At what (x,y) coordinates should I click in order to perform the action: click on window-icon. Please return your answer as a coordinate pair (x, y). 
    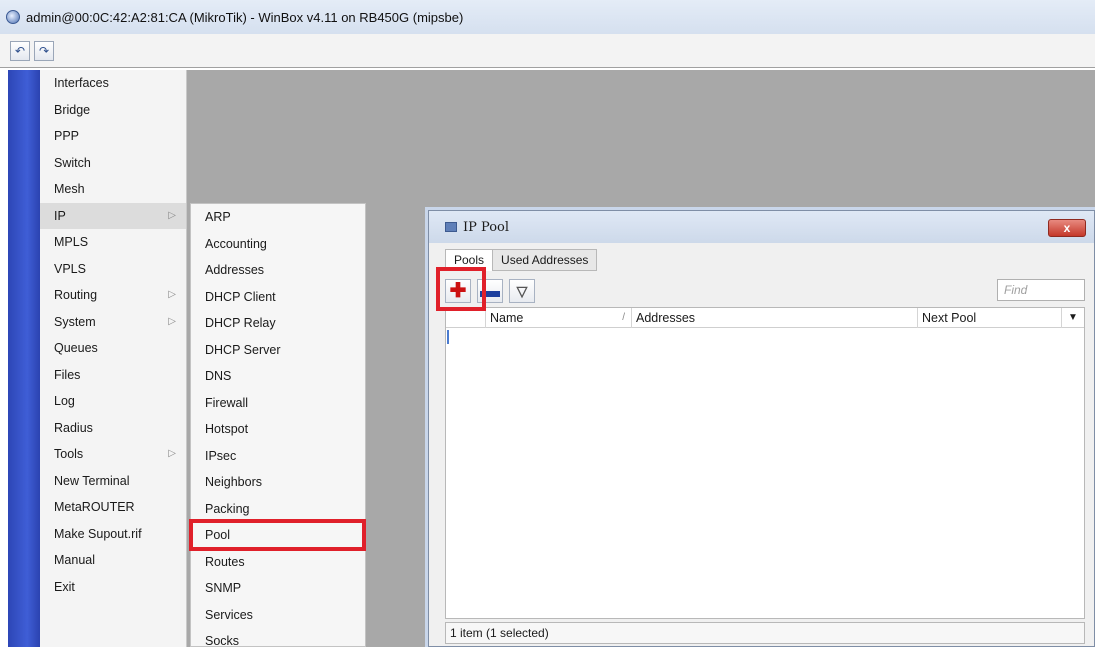
    Looking at the image, I should click on (451, 227).